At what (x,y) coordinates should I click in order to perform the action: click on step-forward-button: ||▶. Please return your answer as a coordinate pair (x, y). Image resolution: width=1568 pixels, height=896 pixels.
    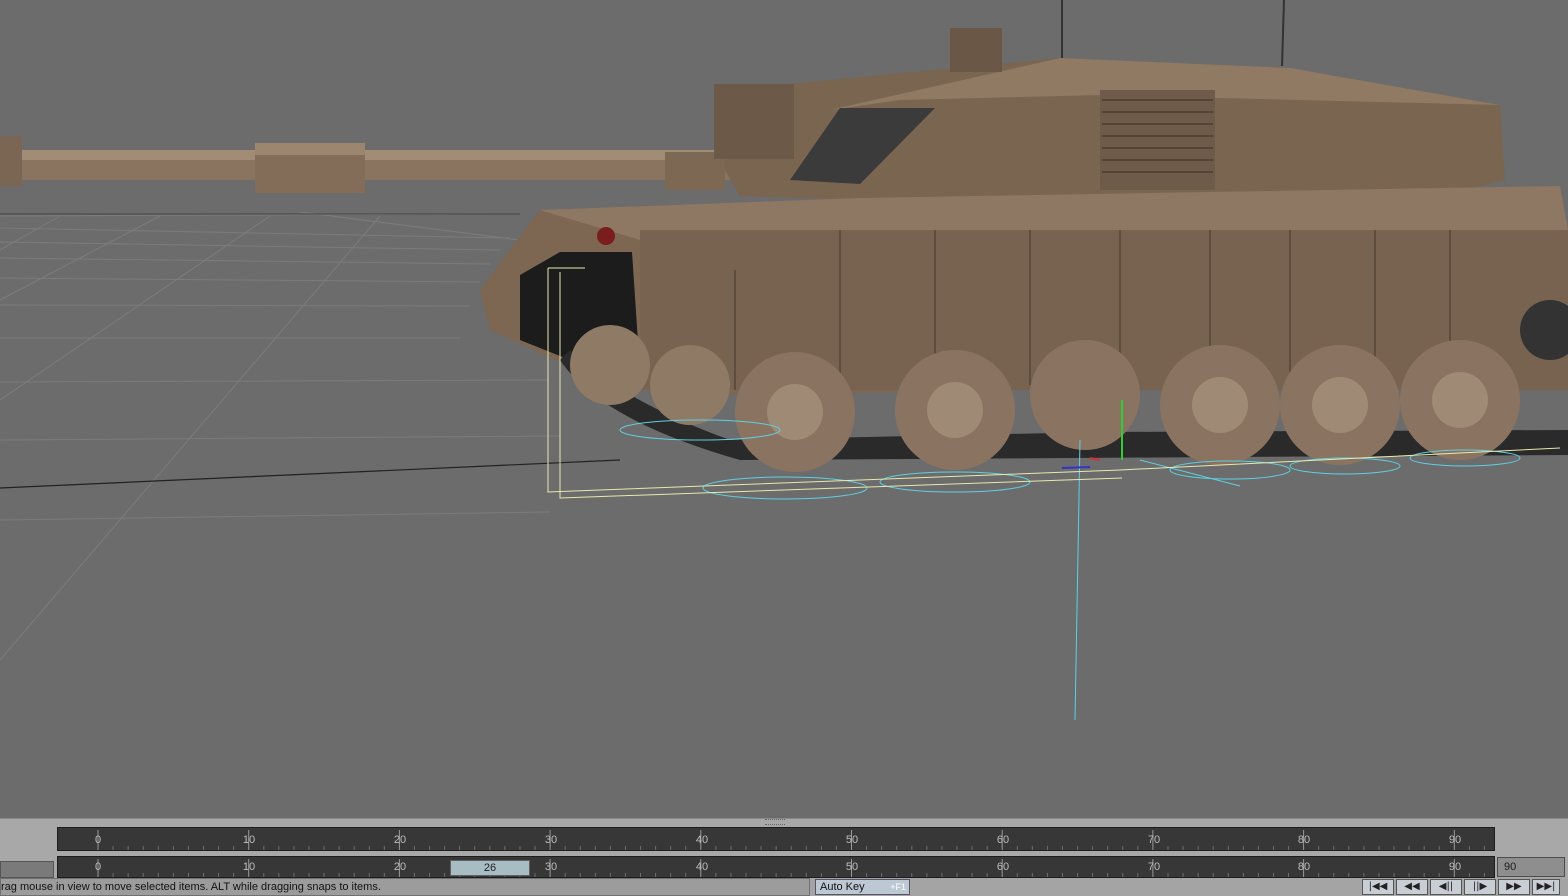
    Looking at the image, I should click on (1480, 887).